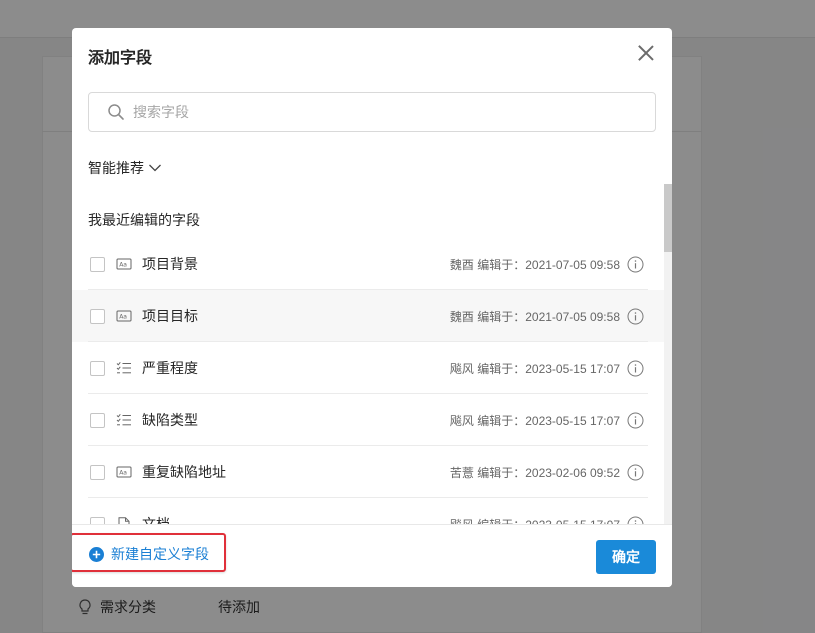 The image size is (815, 633). What do you see at coordinates (368, 472) in the screenshot?
I see `field-row: Aa 重复缺陷地址 苦薏 编辑于：2023-02-06 09:52` at bounding box center [368, 472].